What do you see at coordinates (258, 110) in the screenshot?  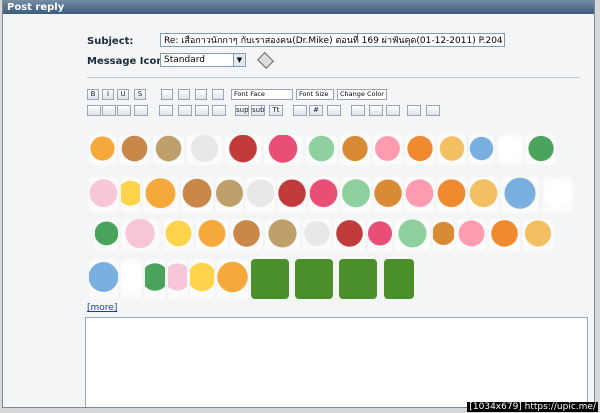 I see `toolbar-button-r2-9: sub` at bounding box center [258, 110].